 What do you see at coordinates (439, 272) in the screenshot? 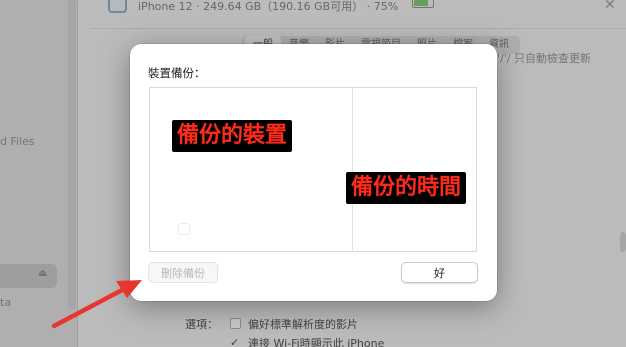
I see `ok-button: 好` at bounding box center [439, 272].